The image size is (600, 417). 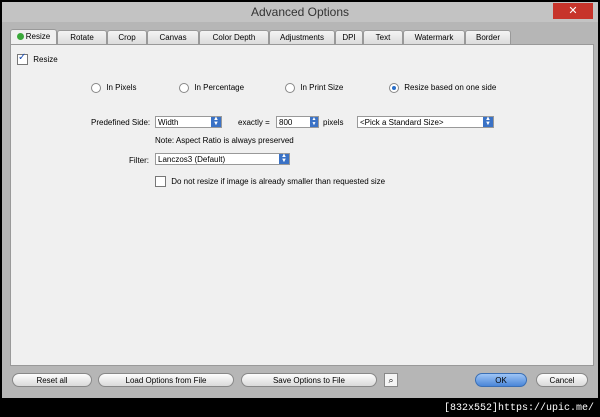 What do you see at coordinates (139, 160) in the screenshot?
I see `filter-label: Filter:` at bounding box center [139, 160].